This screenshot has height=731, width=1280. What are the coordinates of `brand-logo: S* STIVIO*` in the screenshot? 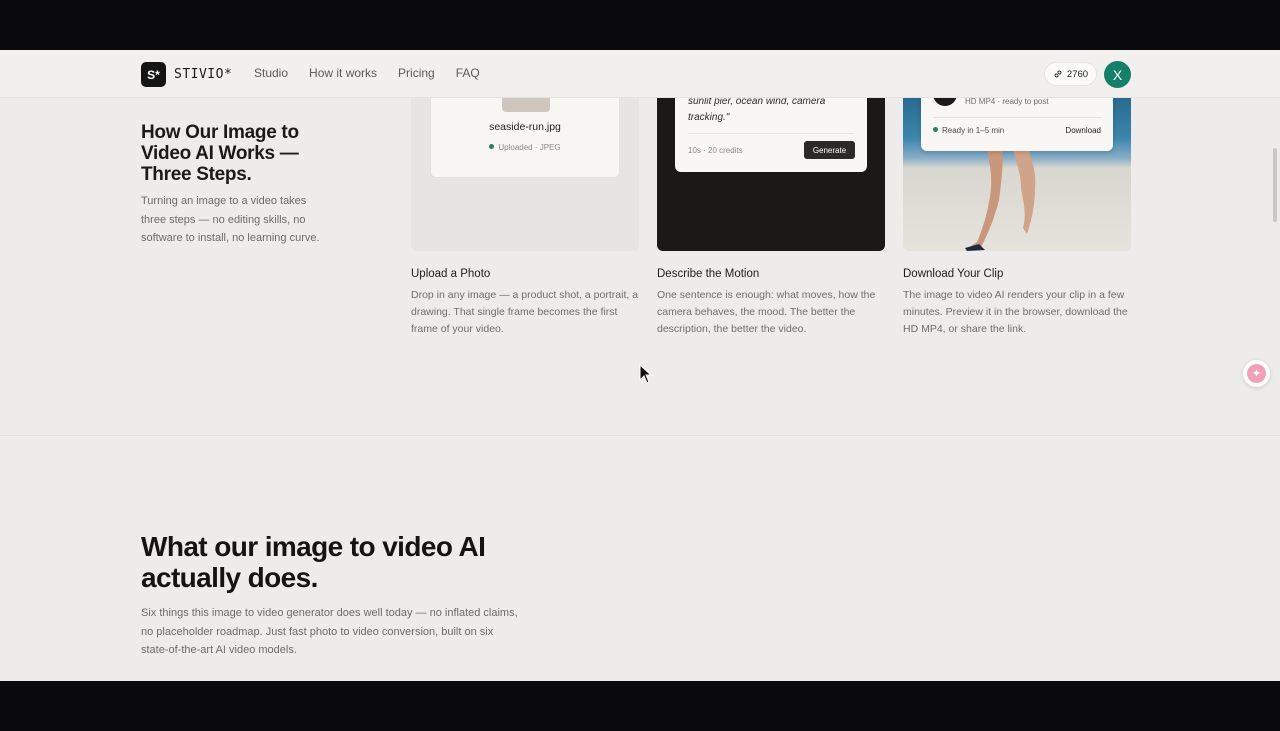 It's located at (186, 74).